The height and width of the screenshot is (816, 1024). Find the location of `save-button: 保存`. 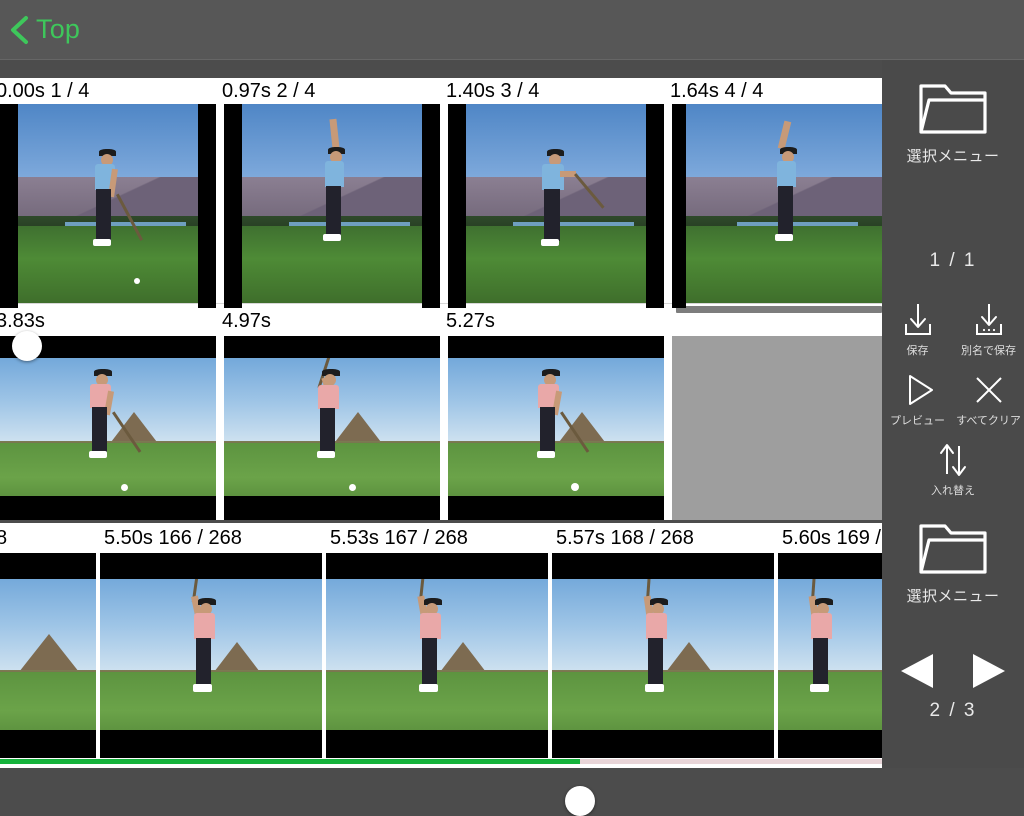

save-button: 保存 is located at coordinates (917, 329).